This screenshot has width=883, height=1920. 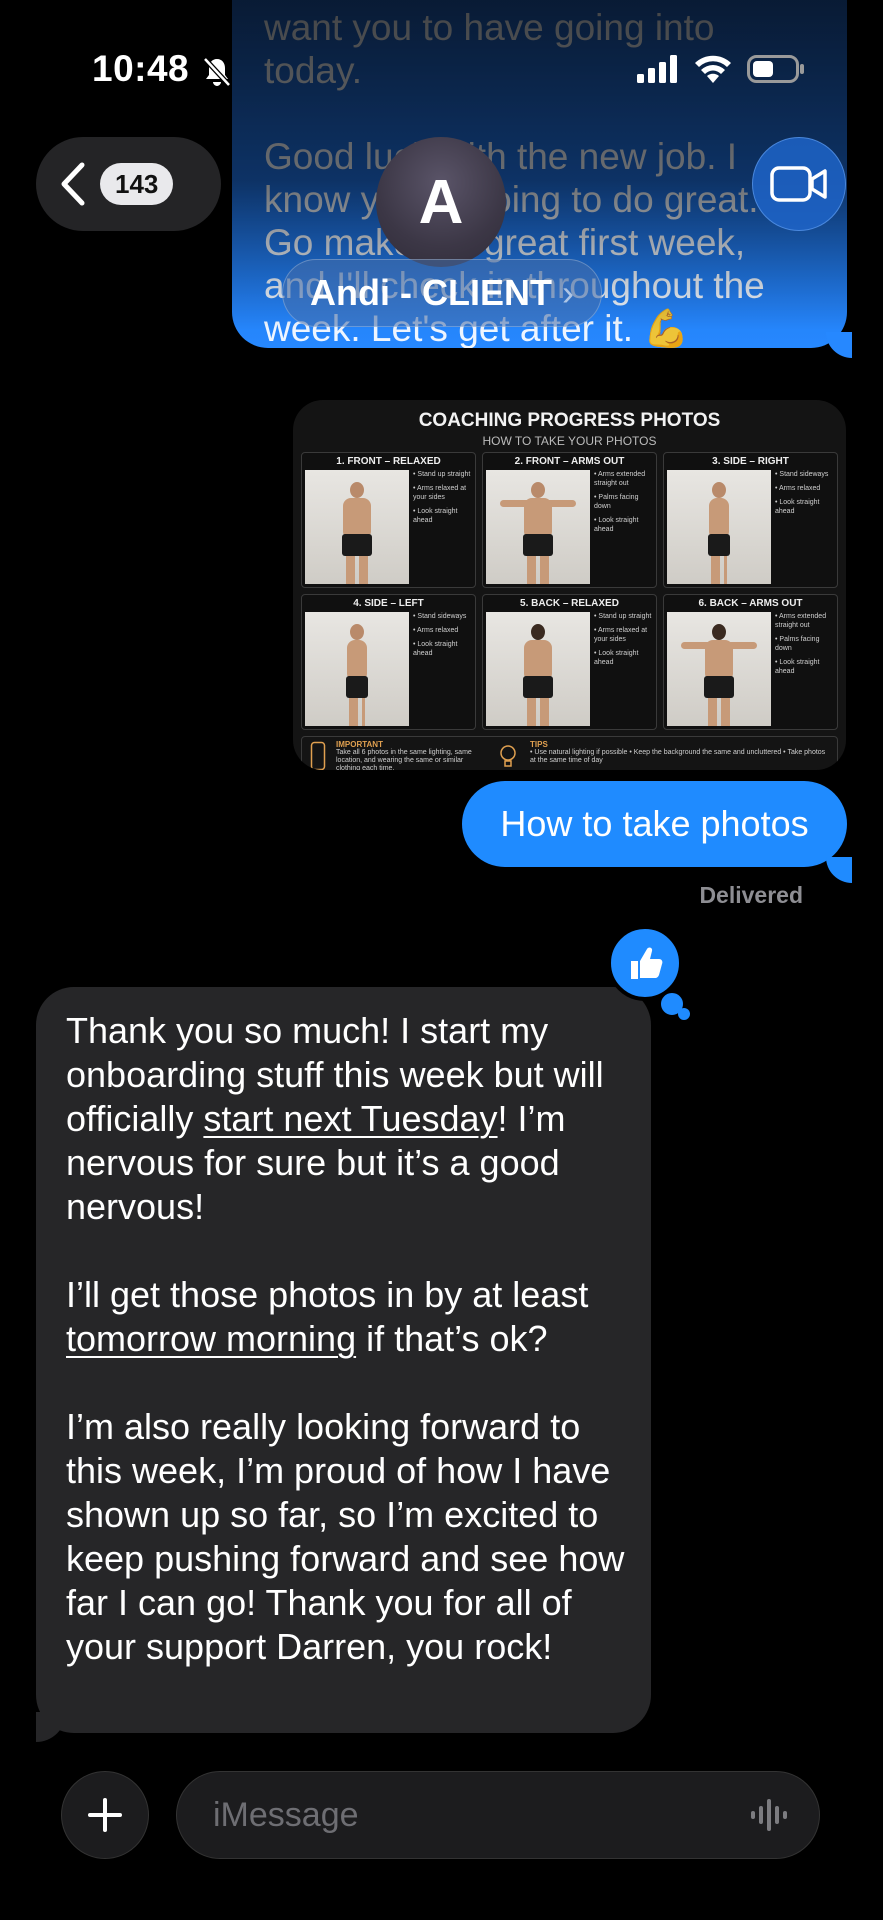 I want to click on facetime-video-button, so click(x=799, y=184).